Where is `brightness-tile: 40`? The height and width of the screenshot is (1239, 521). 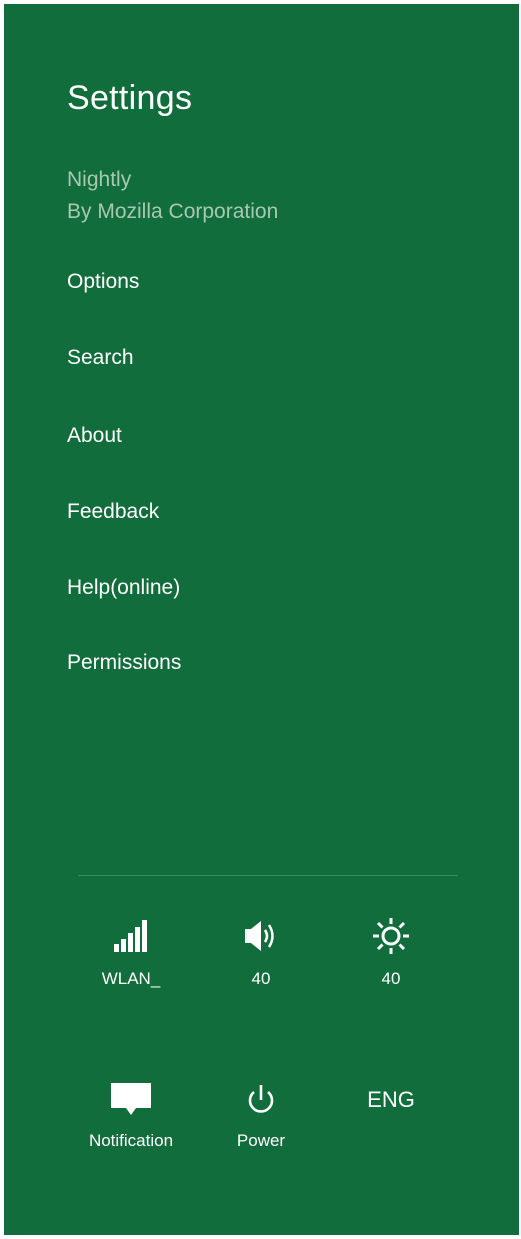
brightness-tile: 40 is located at coordinates (391, 953).